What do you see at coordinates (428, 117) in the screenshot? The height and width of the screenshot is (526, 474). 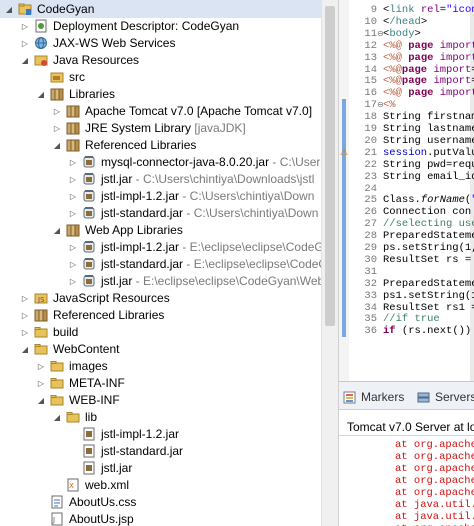 I see `code-line: String firstname=` at bounding box center [428, 117].